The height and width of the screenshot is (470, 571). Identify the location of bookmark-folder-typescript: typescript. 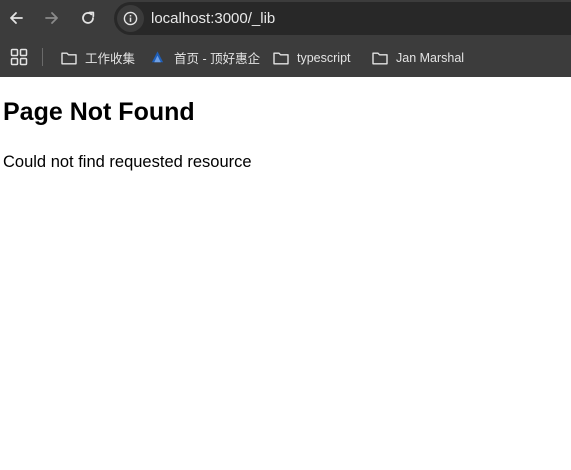
(311, 57).